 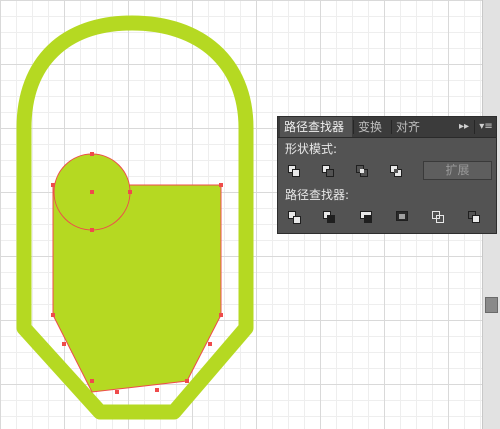 I want to click on expand-button: 扩展, so click(x=457, y=170).